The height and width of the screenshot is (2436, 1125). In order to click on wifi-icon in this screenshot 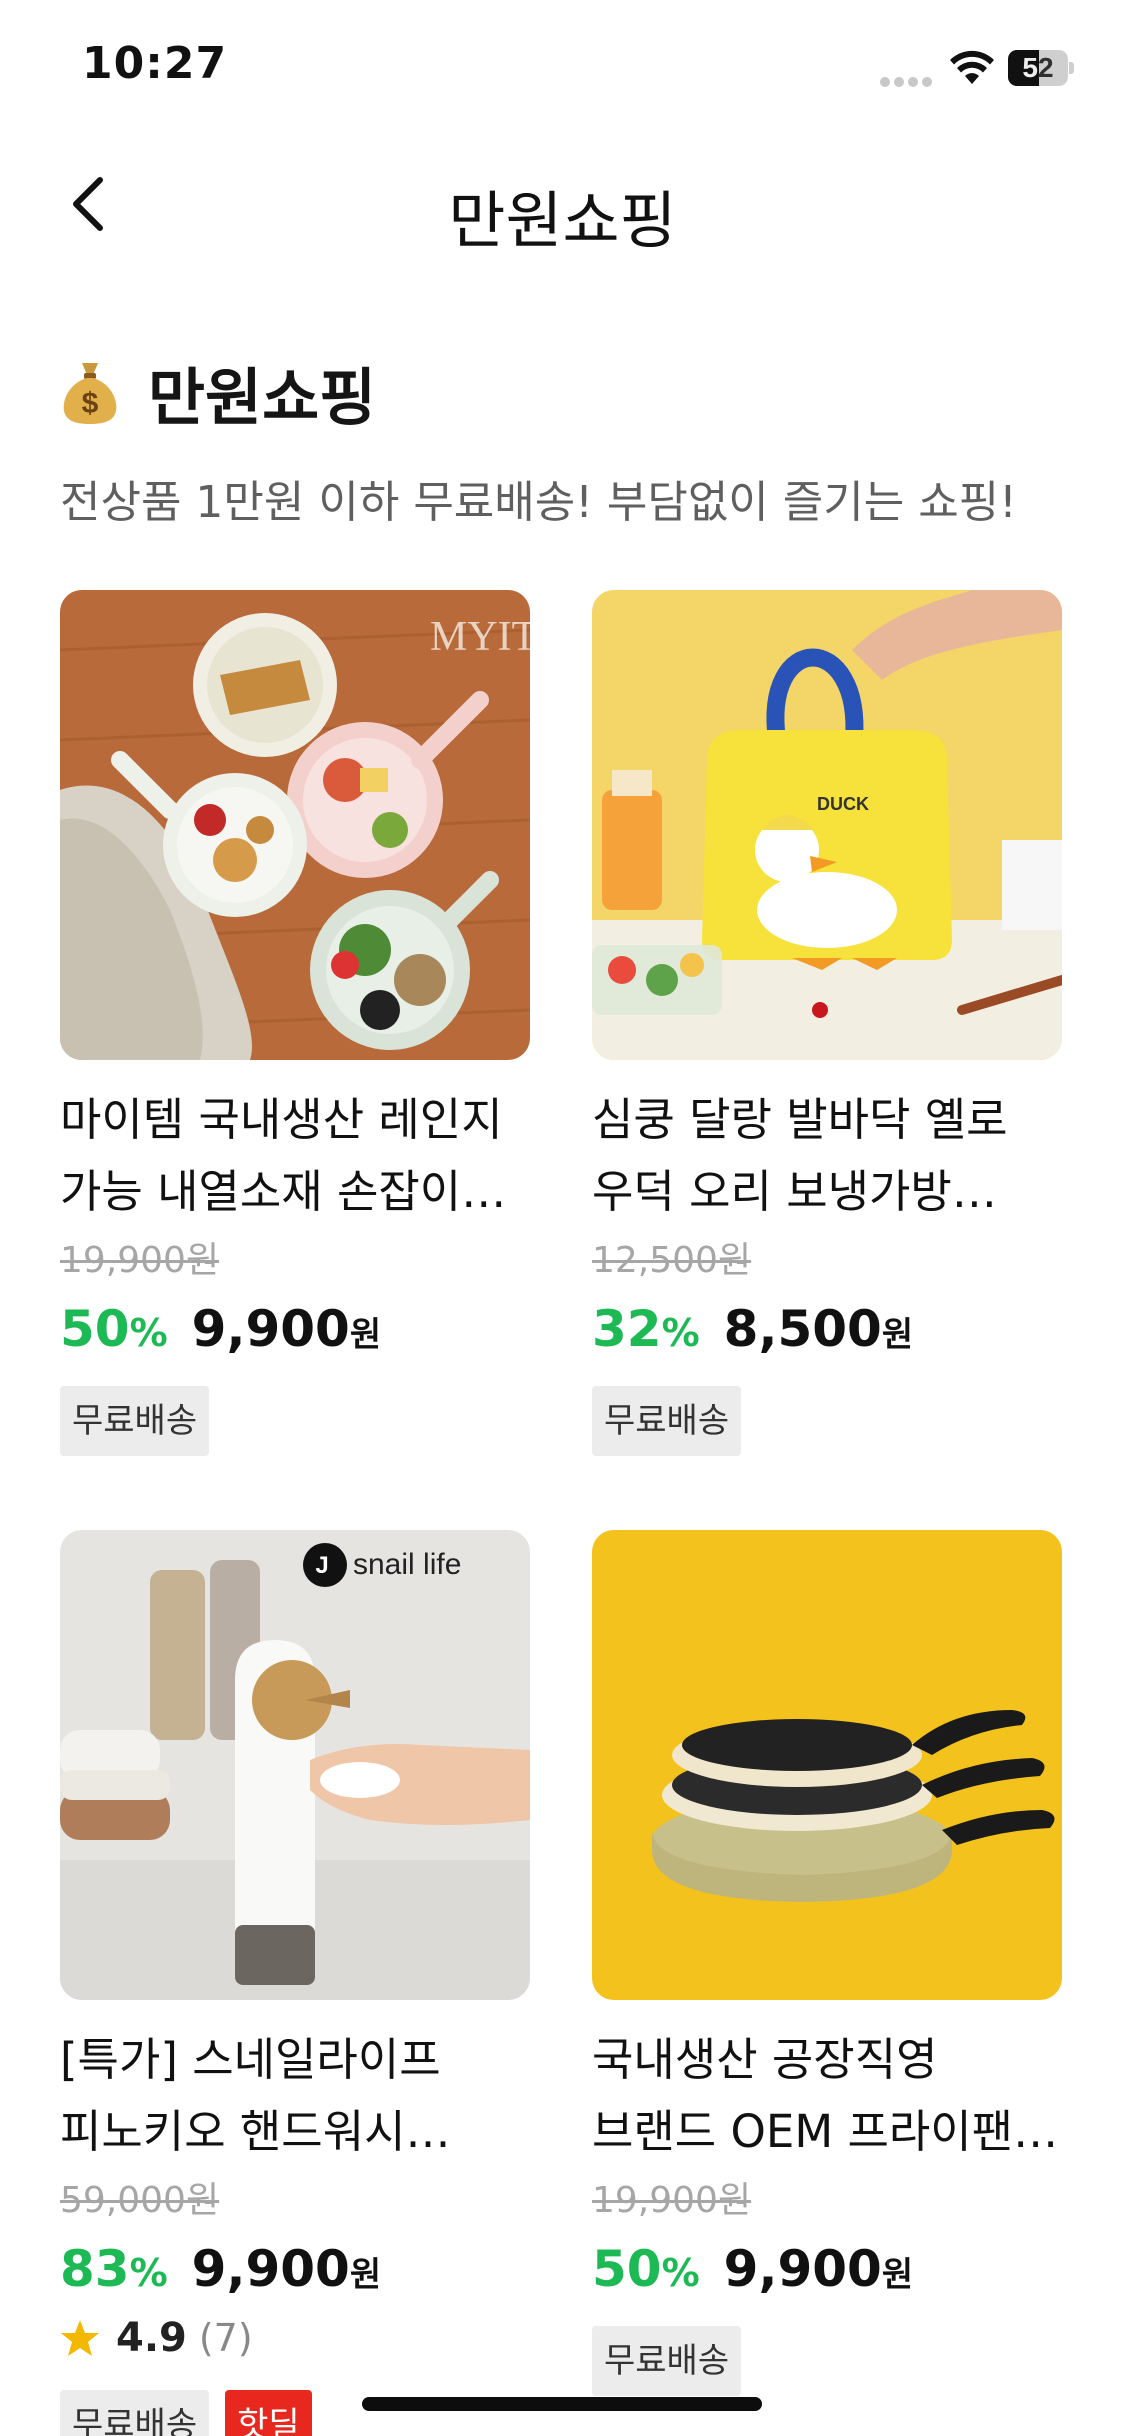, I will do `click(972, 67)`.